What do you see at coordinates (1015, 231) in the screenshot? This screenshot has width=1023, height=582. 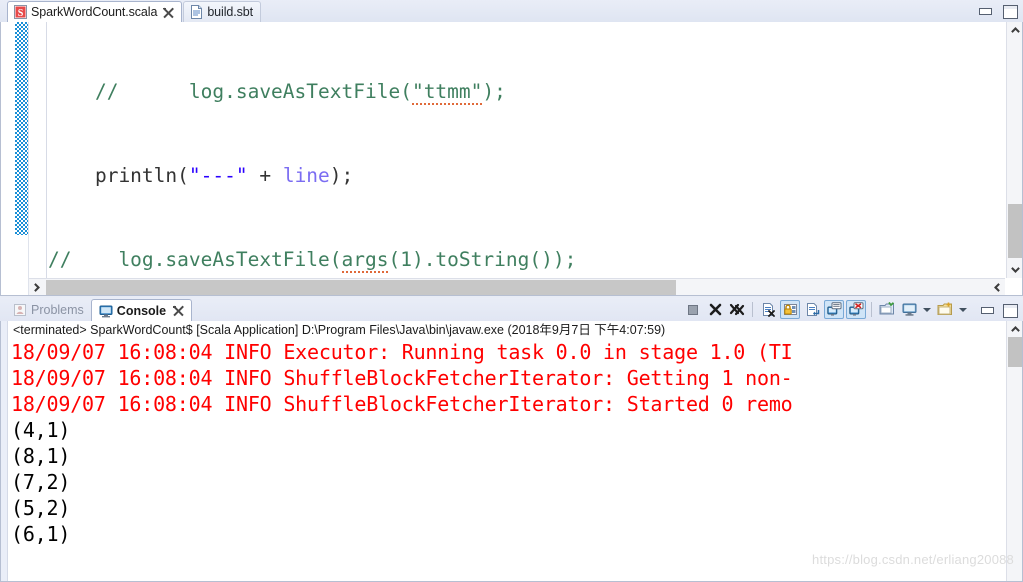 I see `vertical-scrollbar-thumb` at bounding box center [1015, 231].